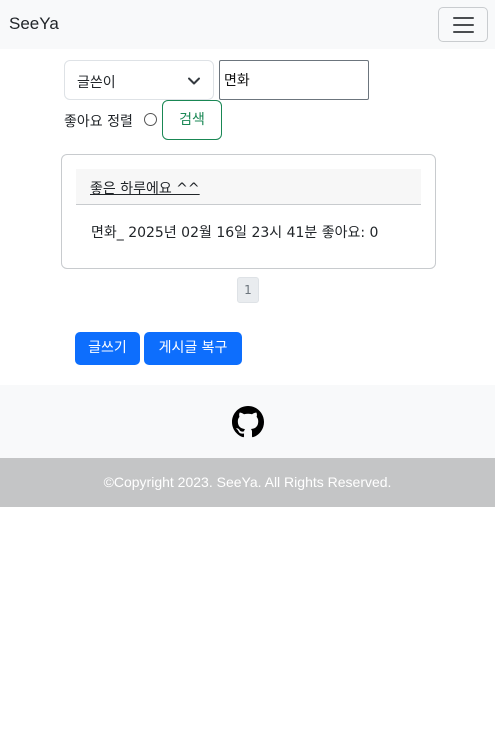 This screenshot has height=736, width=495. Describe the element at coordinates (107, 348) in the screenshot. I see `write-post-button: 글쓰기` at that location.